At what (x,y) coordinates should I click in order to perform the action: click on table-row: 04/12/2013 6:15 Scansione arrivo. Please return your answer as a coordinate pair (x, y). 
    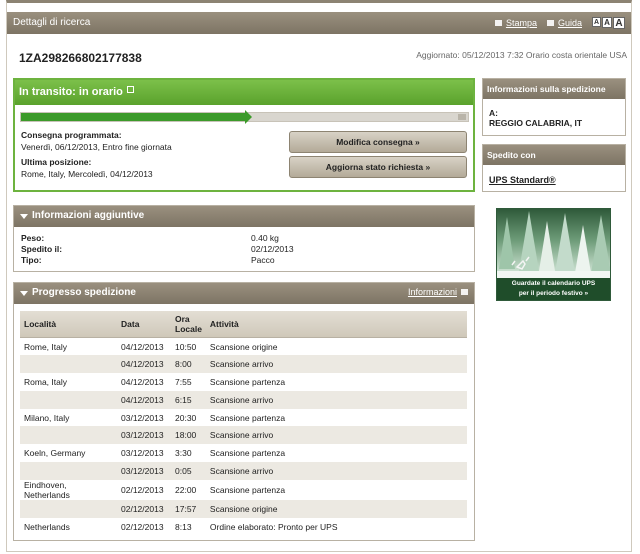
    Looking at the image, I should click on (243, 399).